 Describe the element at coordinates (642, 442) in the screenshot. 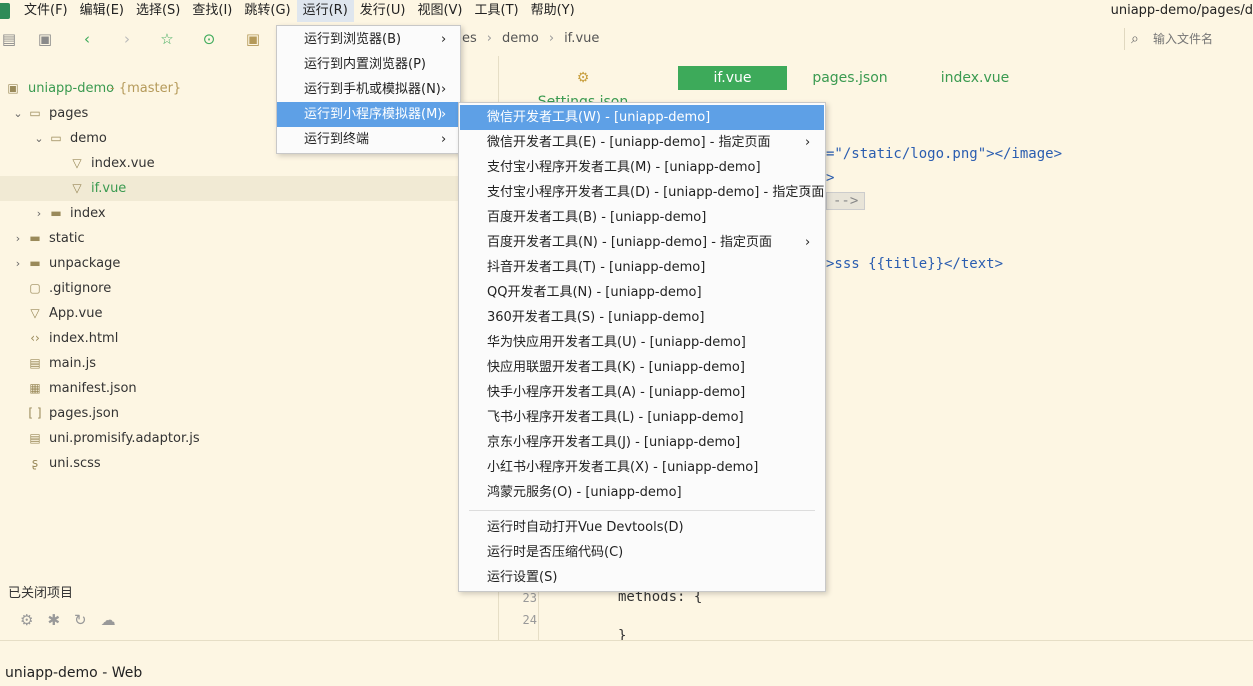

I see `miniprogram-menu-item: 京东小程序开发者工具(J) - [uniapp-demo]` at that location.